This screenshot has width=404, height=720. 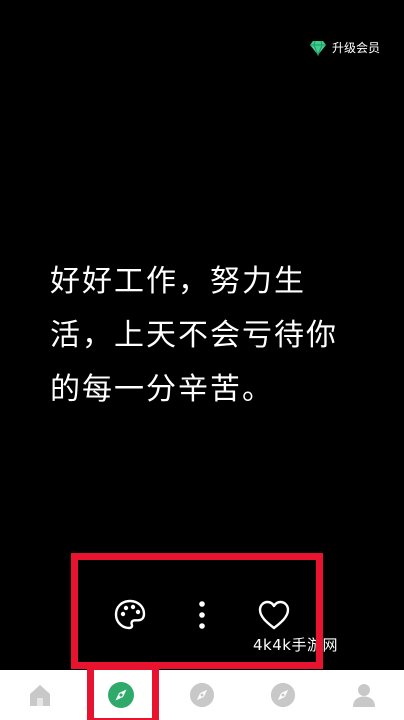 I want to click on diamond-icon, so click(x=317, y=48).